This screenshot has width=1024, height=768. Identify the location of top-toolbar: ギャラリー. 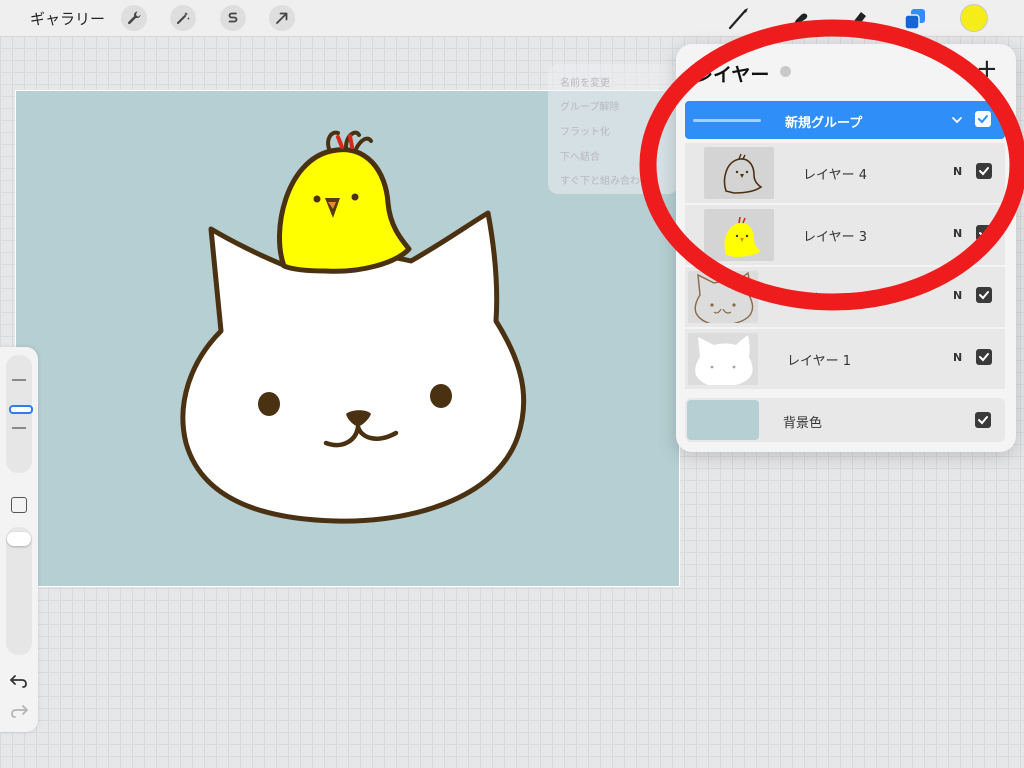
(512, 18).